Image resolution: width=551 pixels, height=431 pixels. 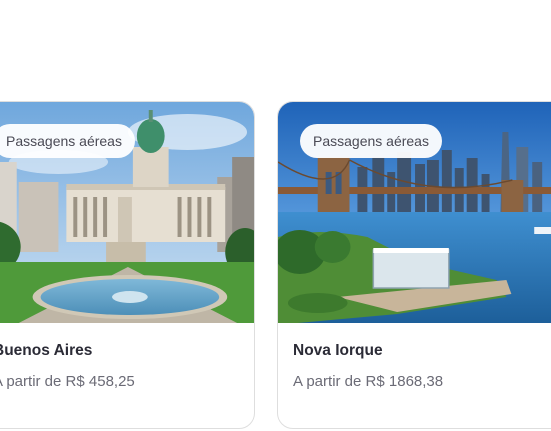 I want to click on destination-title: Nova Iorque, so click(x=338, y=350).